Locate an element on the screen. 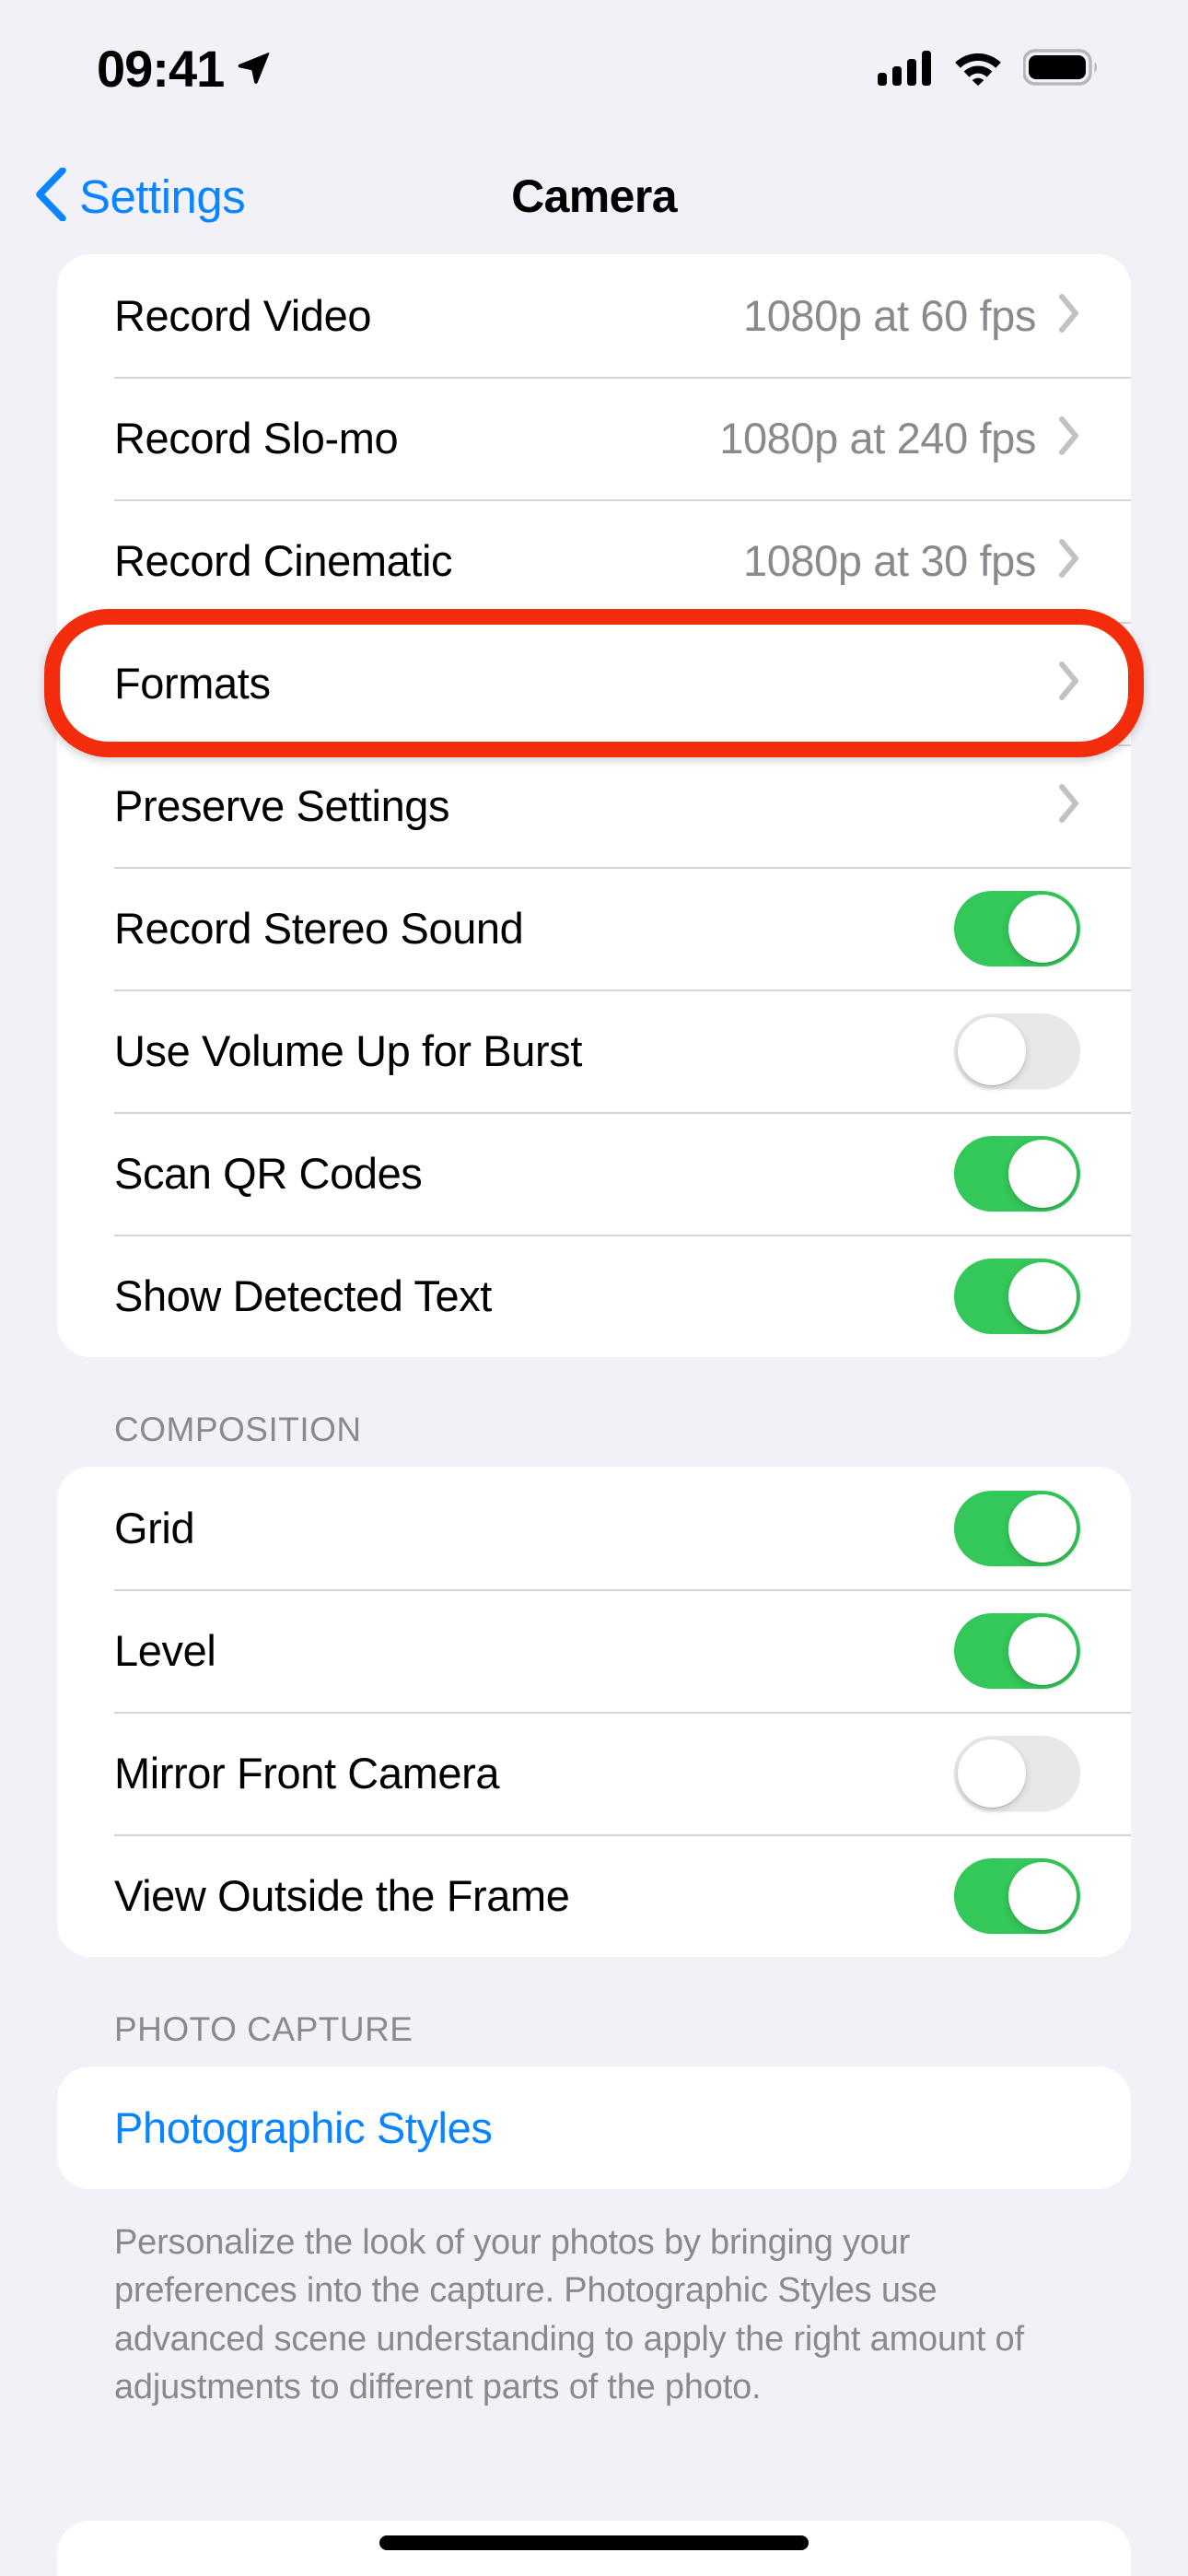 The width and height of the screenshot is (1188, 2576). status-bar-left: 09:41 is located at coordinates (184, 69).